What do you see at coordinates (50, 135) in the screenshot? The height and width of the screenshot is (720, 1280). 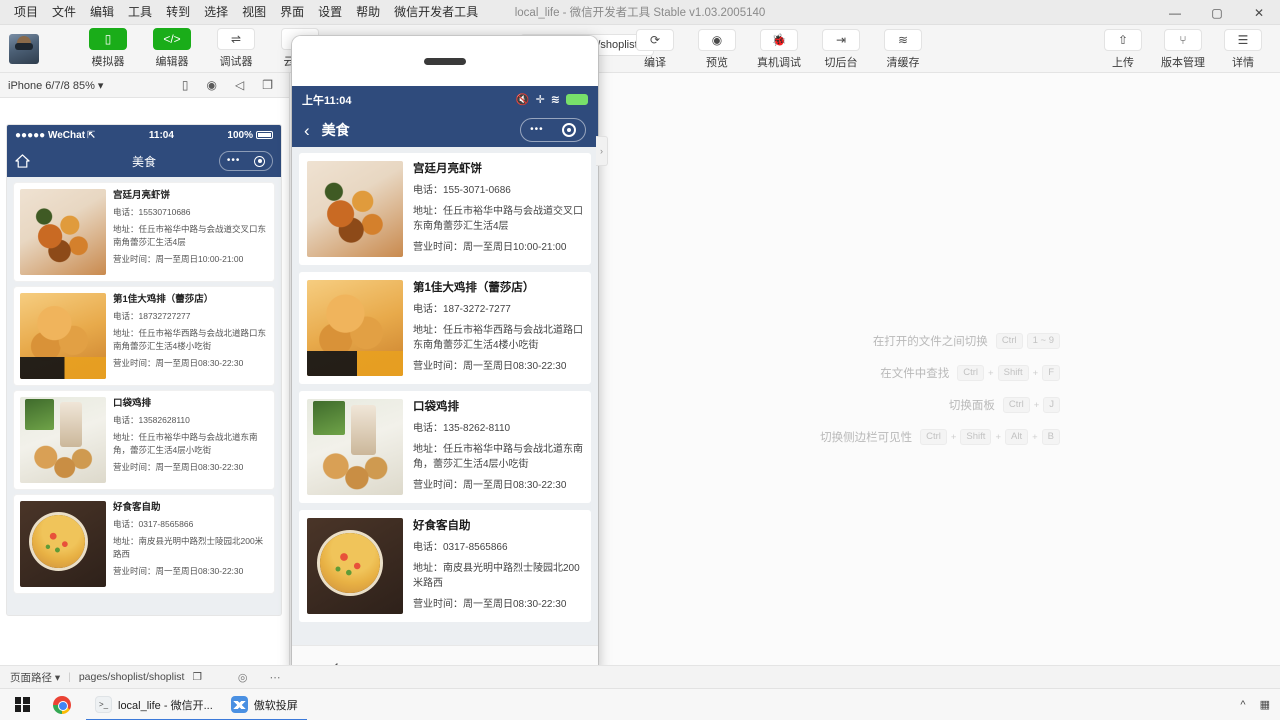 I see `sim-carrier: ●●●●● WeChat` at bounding box center [50, 135].